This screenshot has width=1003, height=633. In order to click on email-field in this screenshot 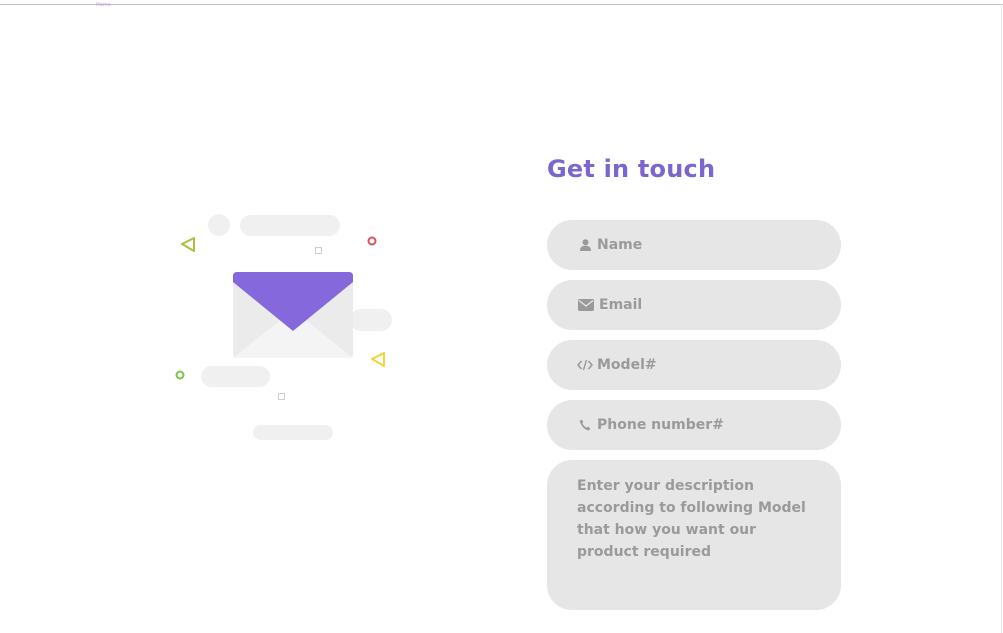, I will do `click(694, 305)`.